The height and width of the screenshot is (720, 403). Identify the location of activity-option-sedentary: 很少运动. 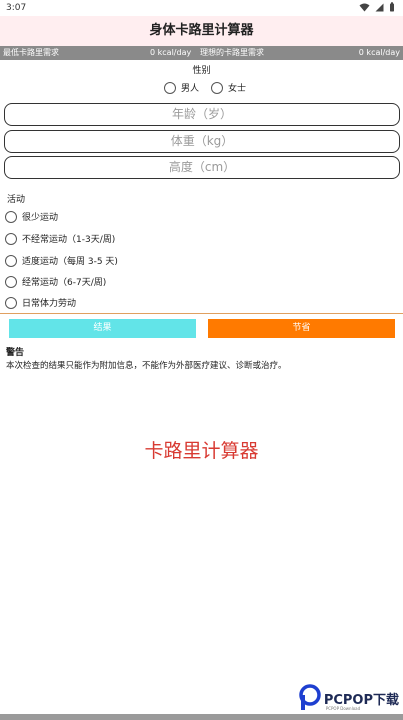
(31, 216).